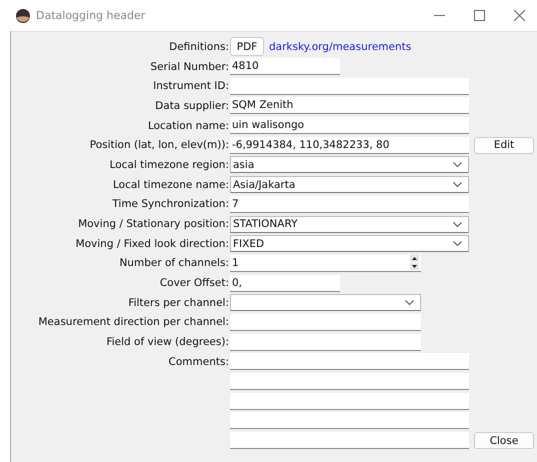 Image resolution: width=537 pixels, height=462 pixels. What do you see at coordinates (349, 145) in the screenshot?
I see `input-field: -6,9914384, 110,3482233, 80` at bounding box center [349, 145].